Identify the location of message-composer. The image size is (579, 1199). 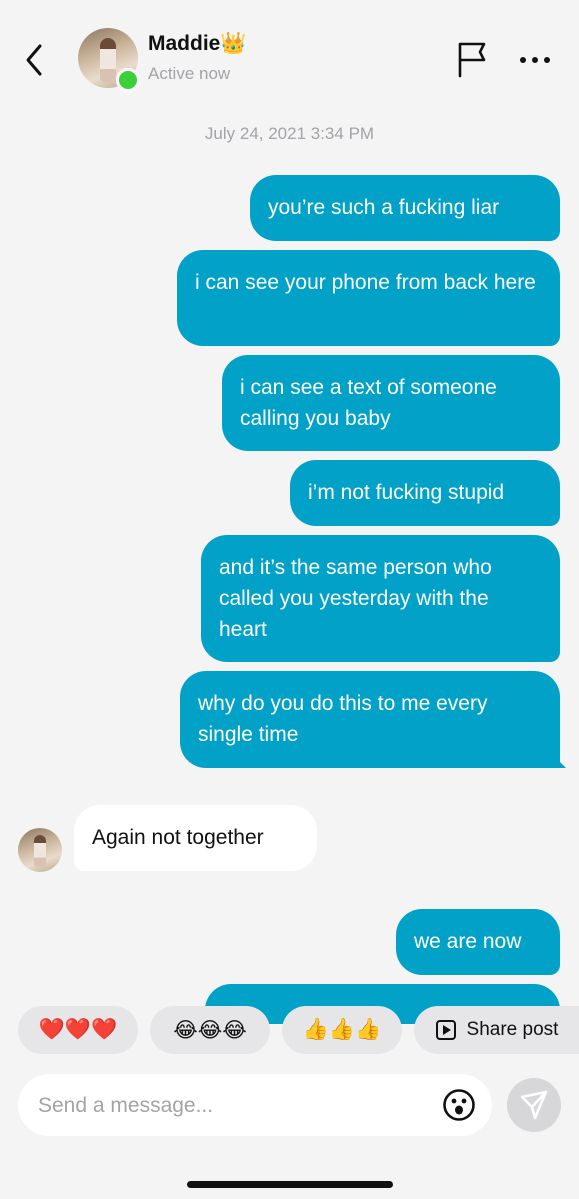
(255, 1105).